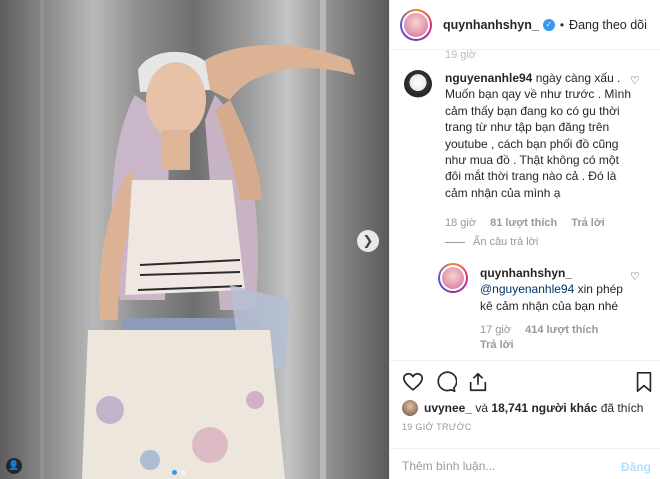  Describe the element at coordinates (14, 466) in the screenshot. I see `tagged-user-icon: 👤` at that location.